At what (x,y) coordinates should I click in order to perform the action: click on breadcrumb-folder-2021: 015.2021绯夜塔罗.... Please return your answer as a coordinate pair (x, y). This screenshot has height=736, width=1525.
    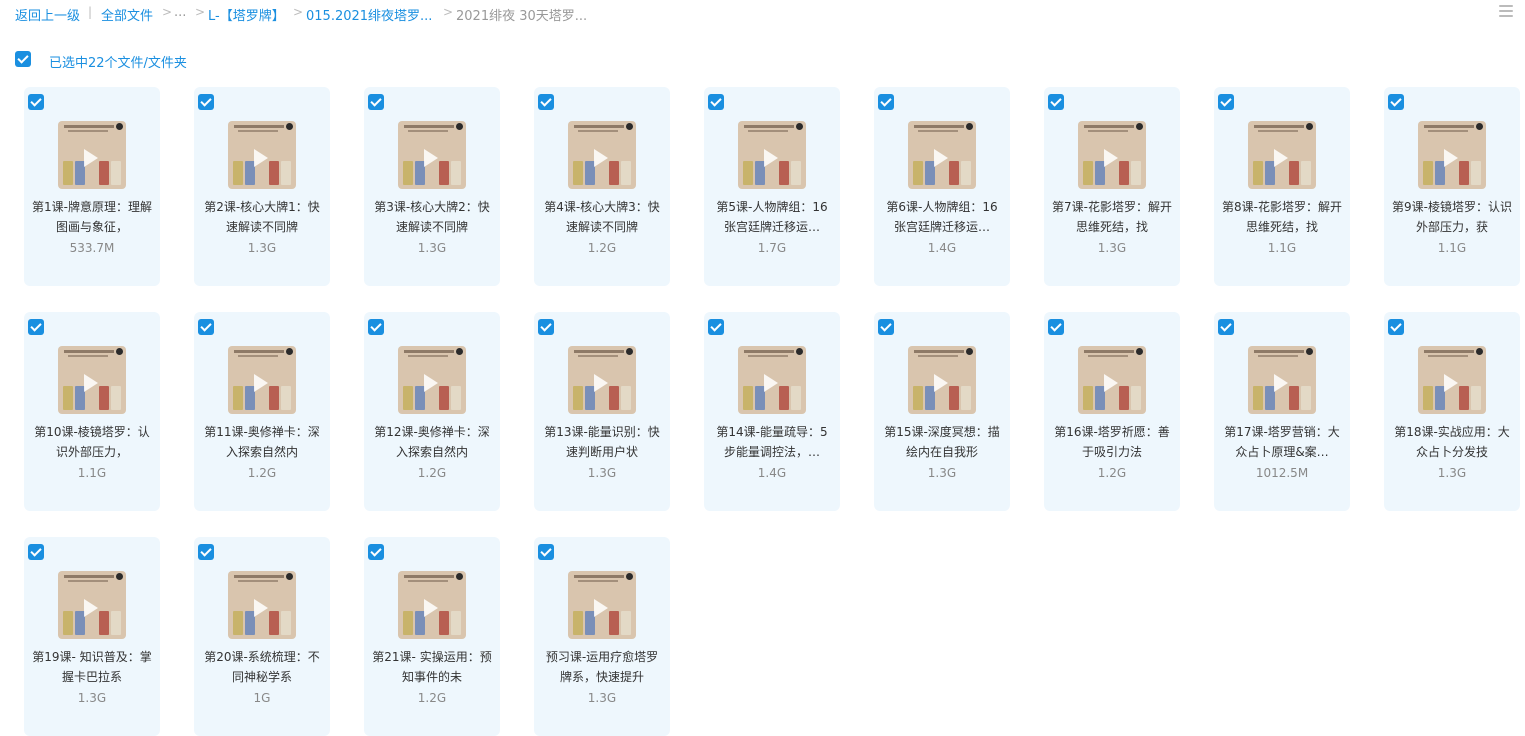
    Looking at the image, I should click on (369, 14).